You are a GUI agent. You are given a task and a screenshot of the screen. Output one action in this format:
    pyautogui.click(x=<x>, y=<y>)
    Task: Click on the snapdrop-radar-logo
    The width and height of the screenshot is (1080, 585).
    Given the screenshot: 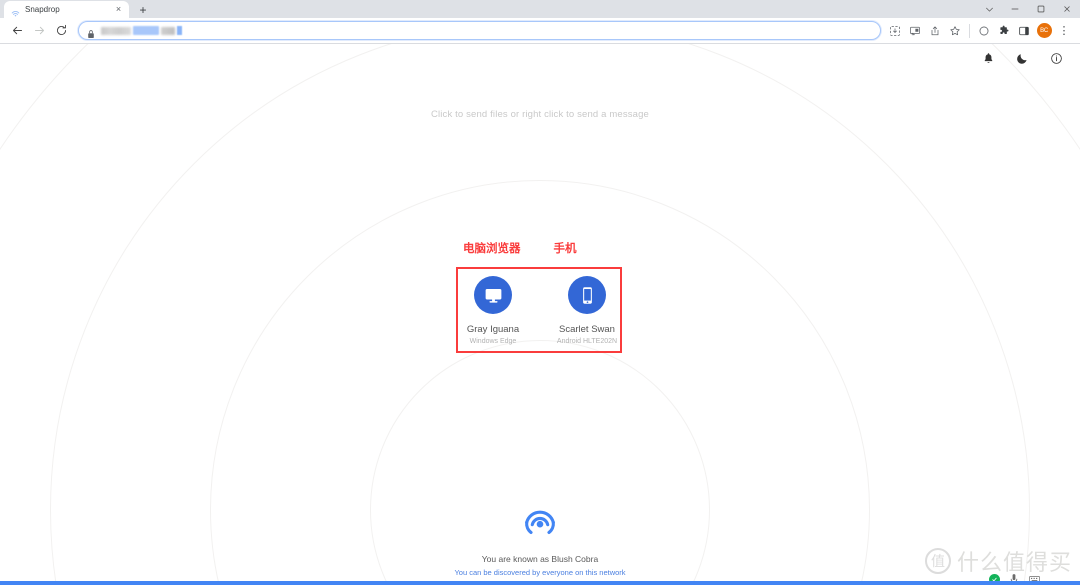 What is the action you would take?
    pyautogui.click(x=540, y=521)
    